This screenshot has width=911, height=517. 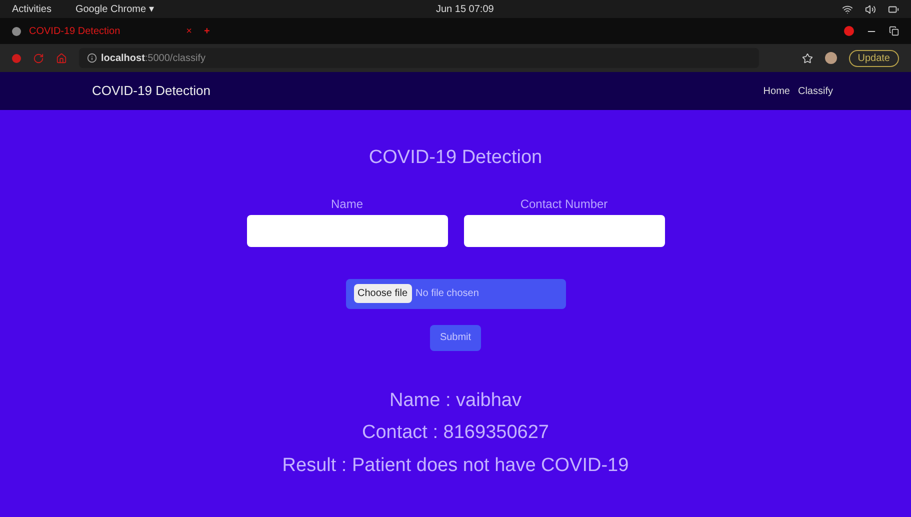 I want to click on submit-button: Submit, so click(x=456, y=337).